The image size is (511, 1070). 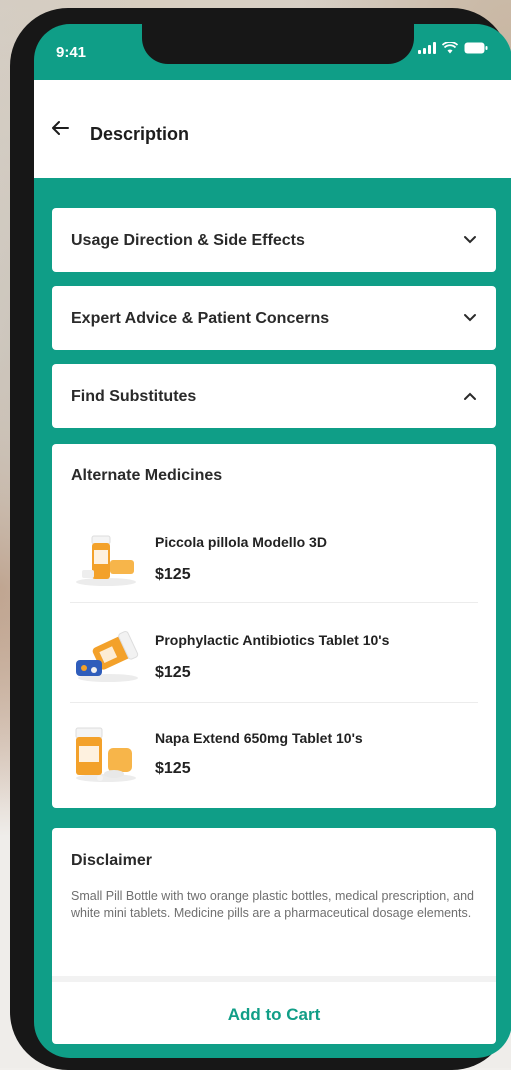 What do you see at coordinates (470, 396) in the screenshot?
I see `chevron-up-icon` at bounding box center [470, 396].